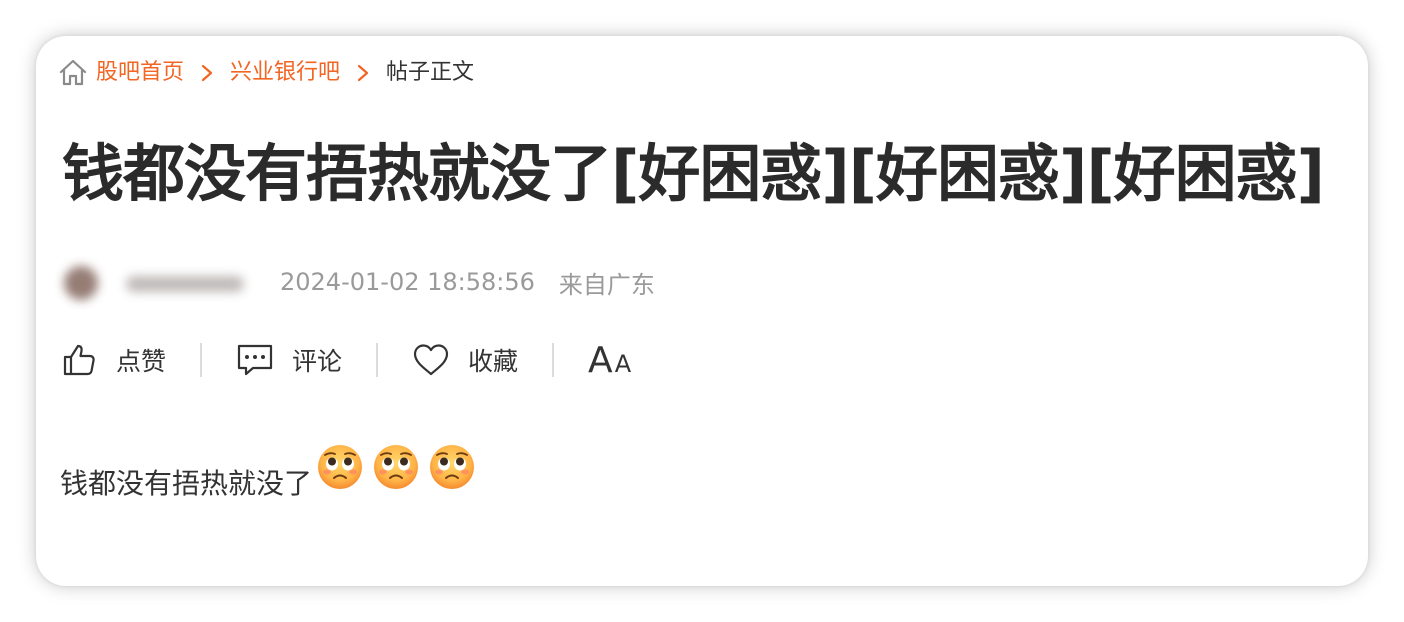 The width and height of the screenshot is (1404, 622). What do you see at coordinates (185, 284) in the screenshot?
I see `author-name` at bounding box center [185, 284].